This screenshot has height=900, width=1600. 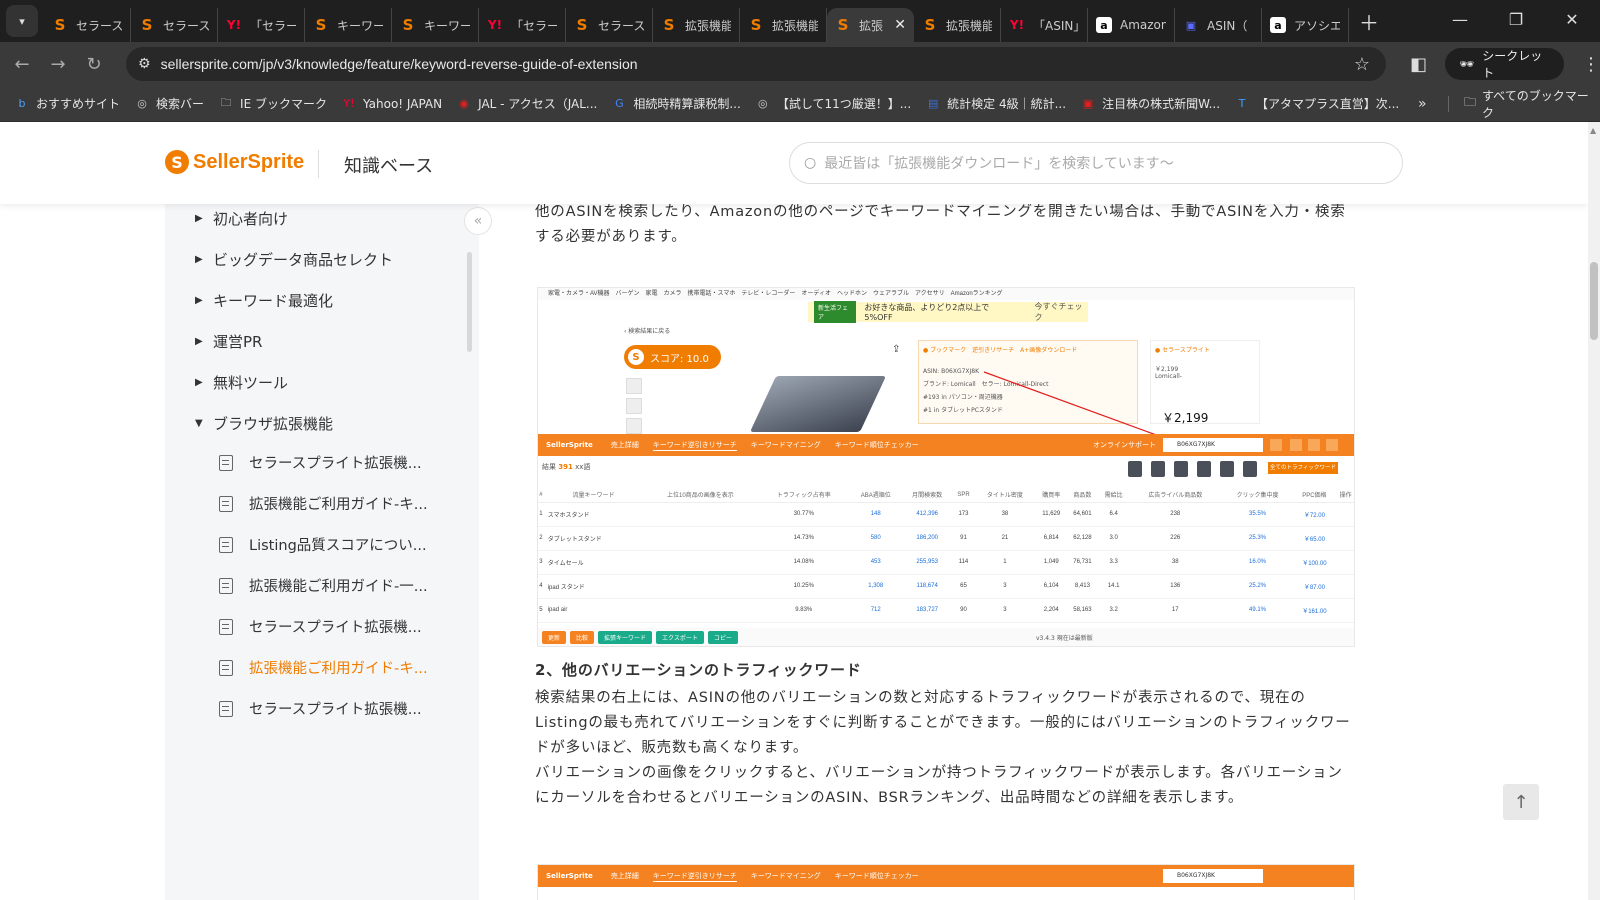 What do you see at coordinates (900, 25) in the screenshot?
I see `close-tab-icon: ✕` at bounding box center [900, 25].